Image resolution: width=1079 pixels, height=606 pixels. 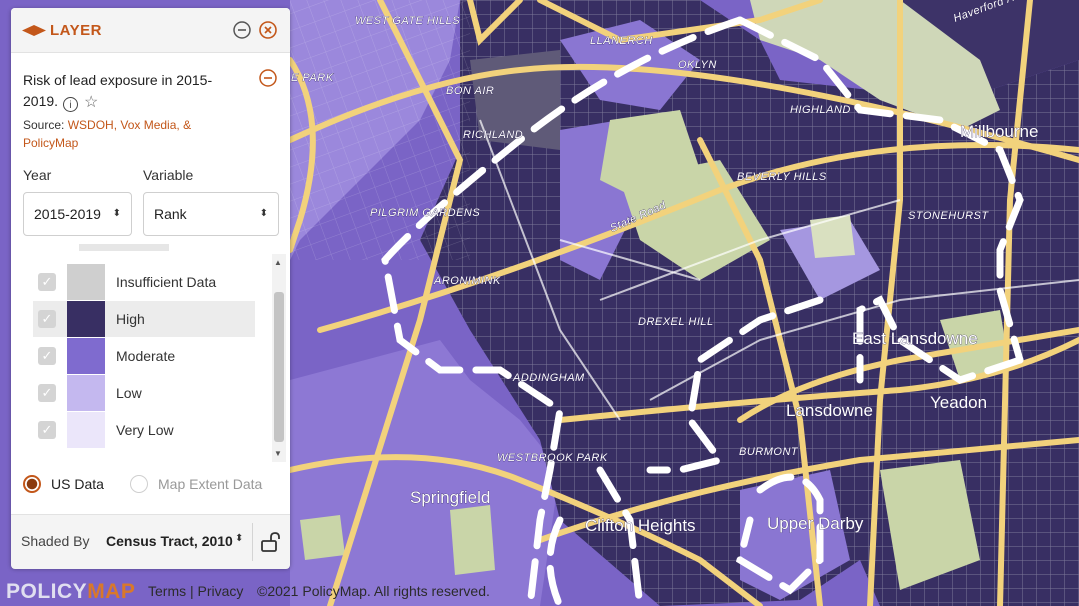 I want to click on legend-label: Very Low, so click(x=145, y=430).